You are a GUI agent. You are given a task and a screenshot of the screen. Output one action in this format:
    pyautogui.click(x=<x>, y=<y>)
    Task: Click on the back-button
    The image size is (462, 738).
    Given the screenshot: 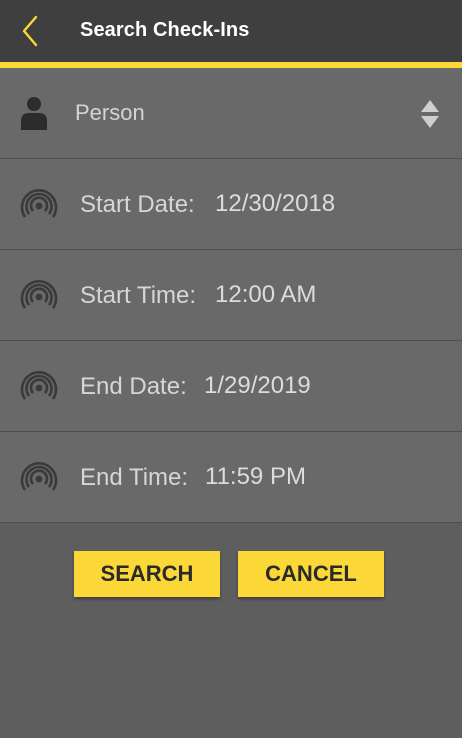 What is the action you would take?
    pyautogui.click(x=31, y=31)
    